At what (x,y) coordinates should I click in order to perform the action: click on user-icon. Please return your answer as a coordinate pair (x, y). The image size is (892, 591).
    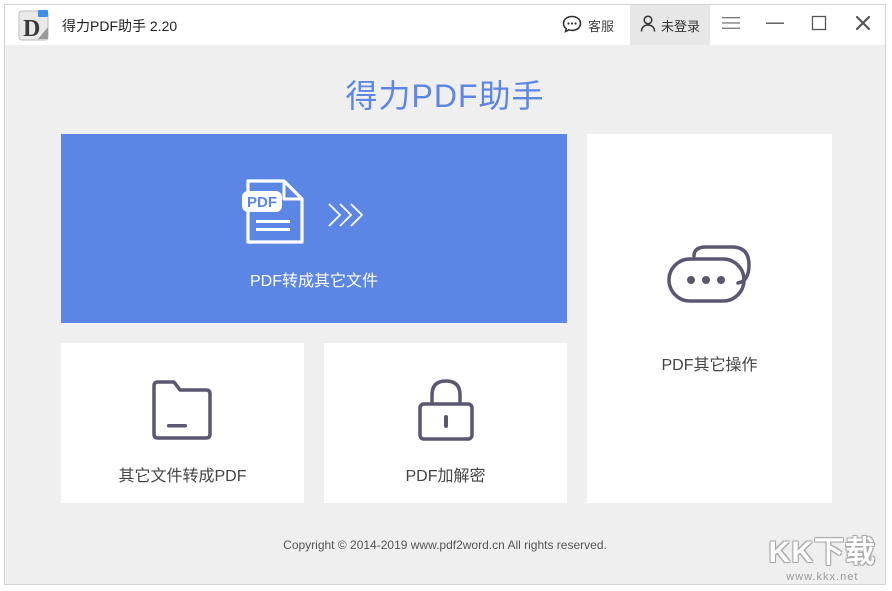
    Looking at the image, I should click on (648, 25).